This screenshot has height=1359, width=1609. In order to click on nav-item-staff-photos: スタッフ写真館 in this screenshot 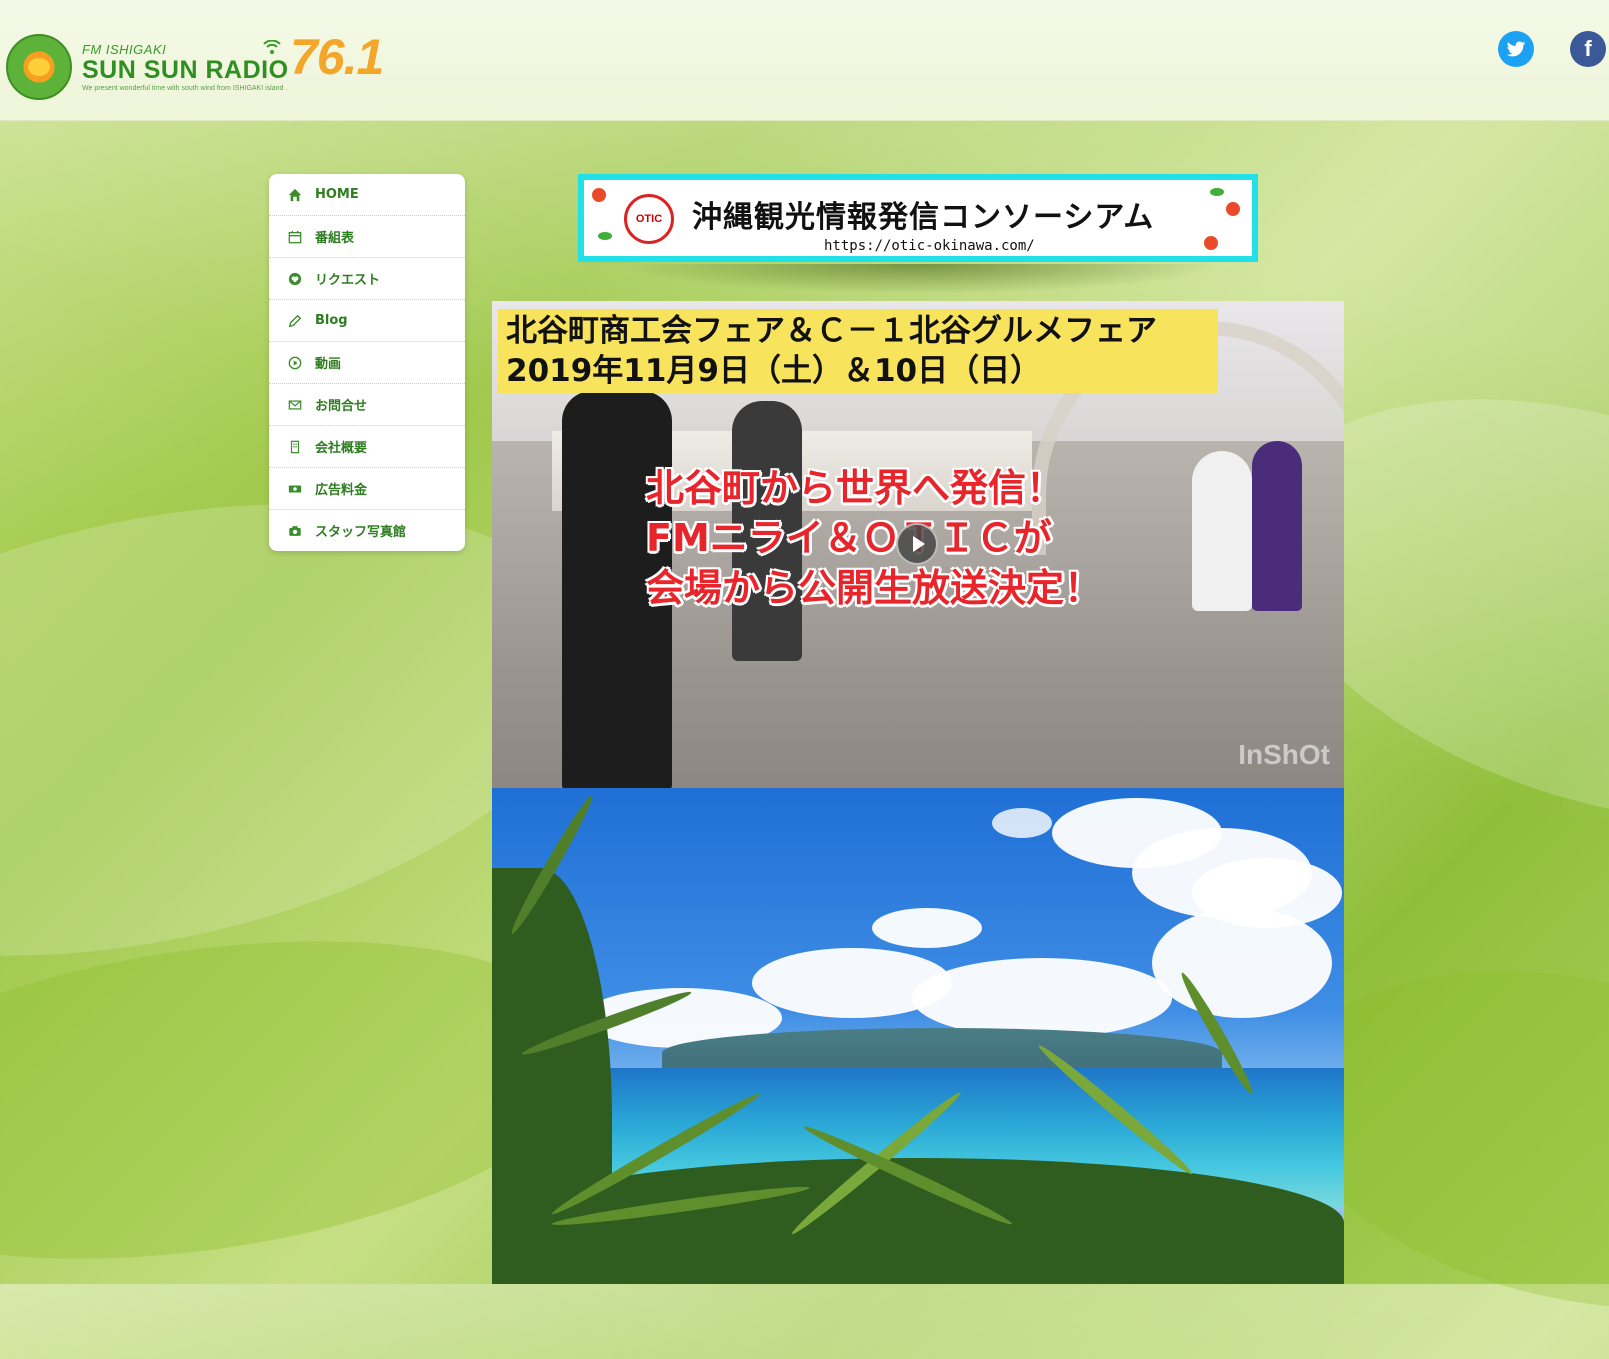, I will do `click(367, 530)`.